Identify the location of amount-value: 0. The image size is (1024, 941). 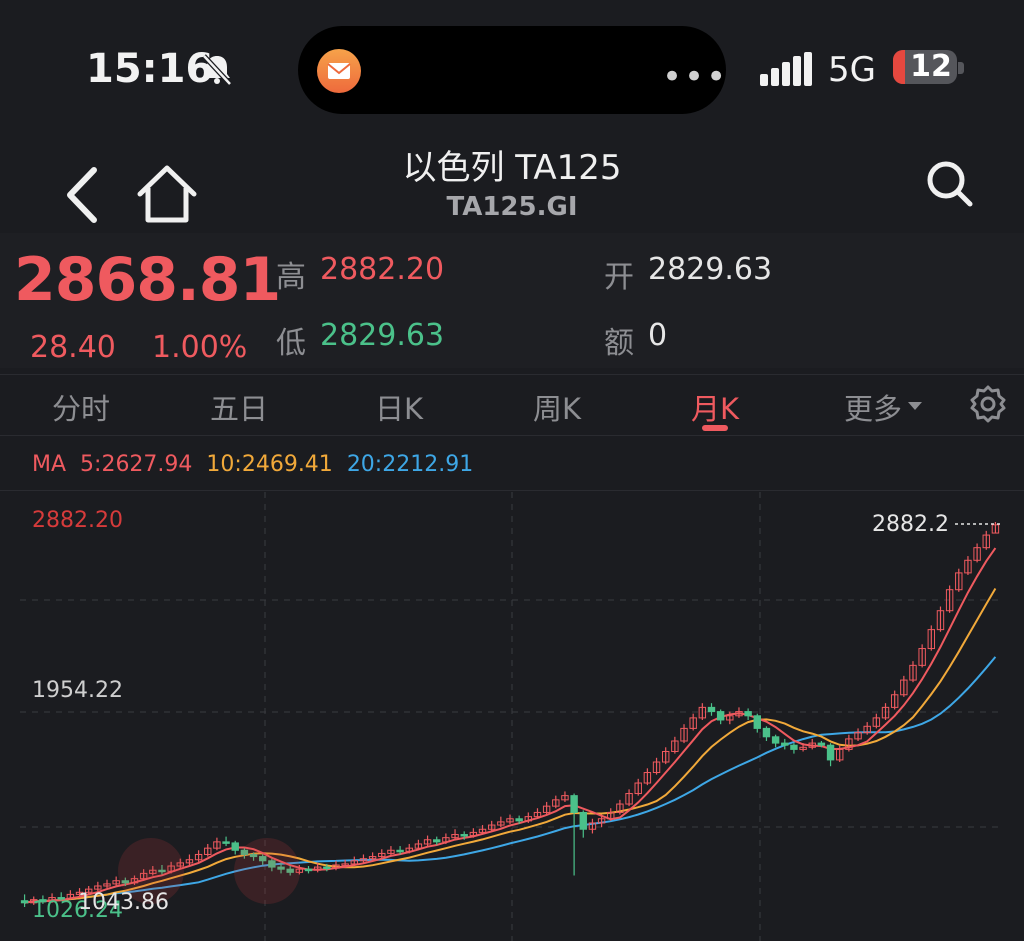
(658, 335).